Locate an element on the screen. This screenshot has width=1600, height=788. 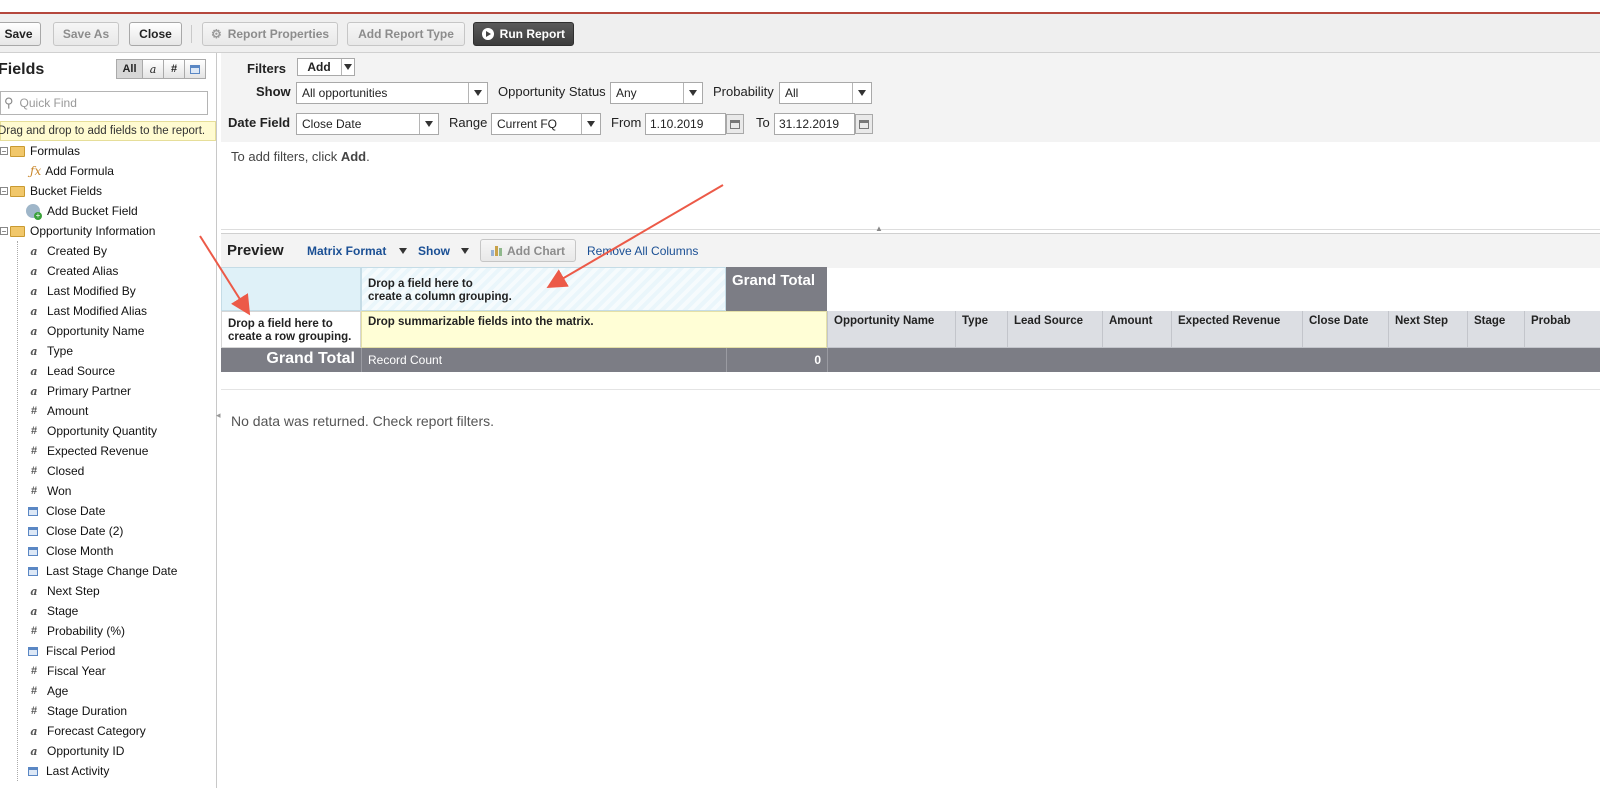
save-as-button: Save As is located at coordinates (86, 34).